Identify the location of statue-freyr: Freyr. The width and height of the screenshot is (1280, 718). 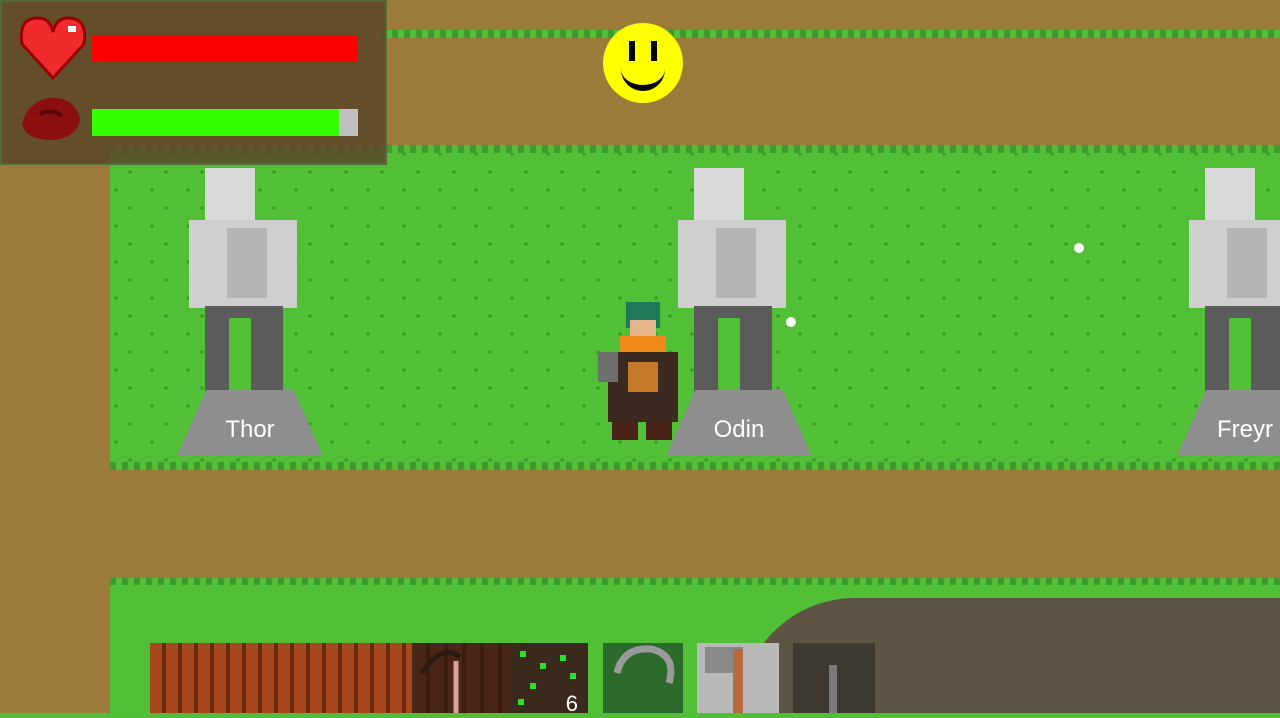
(1228, 315).